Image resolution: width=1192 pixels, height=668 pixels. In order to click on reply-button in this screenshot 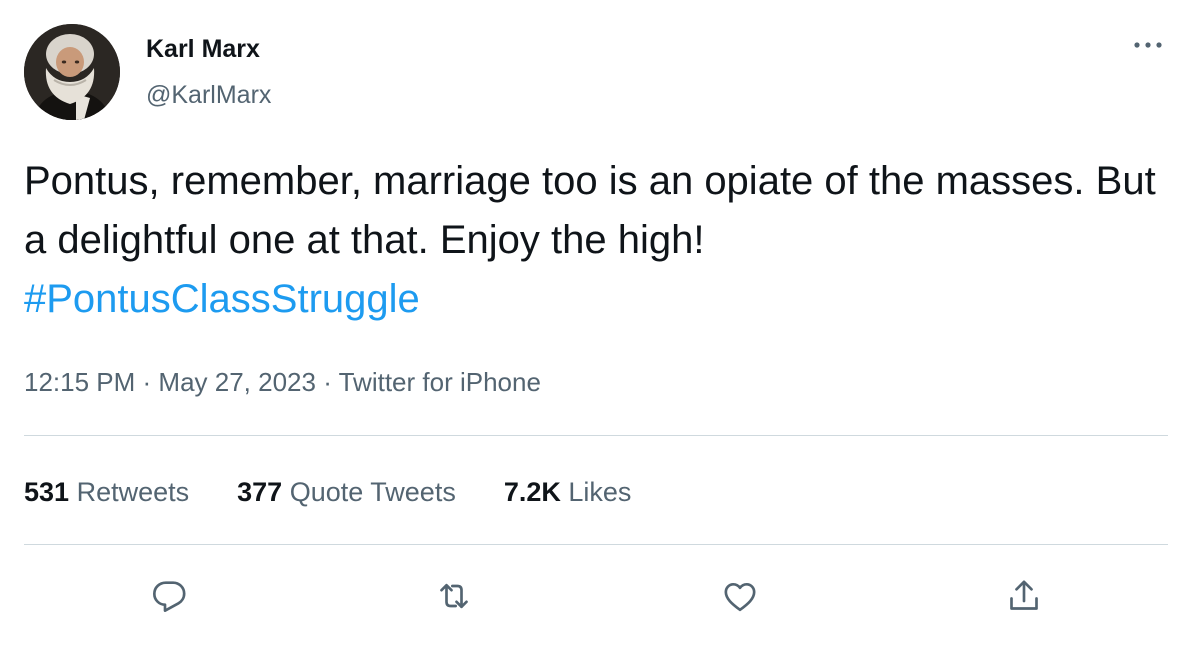, I will do `click(170, 596)`.